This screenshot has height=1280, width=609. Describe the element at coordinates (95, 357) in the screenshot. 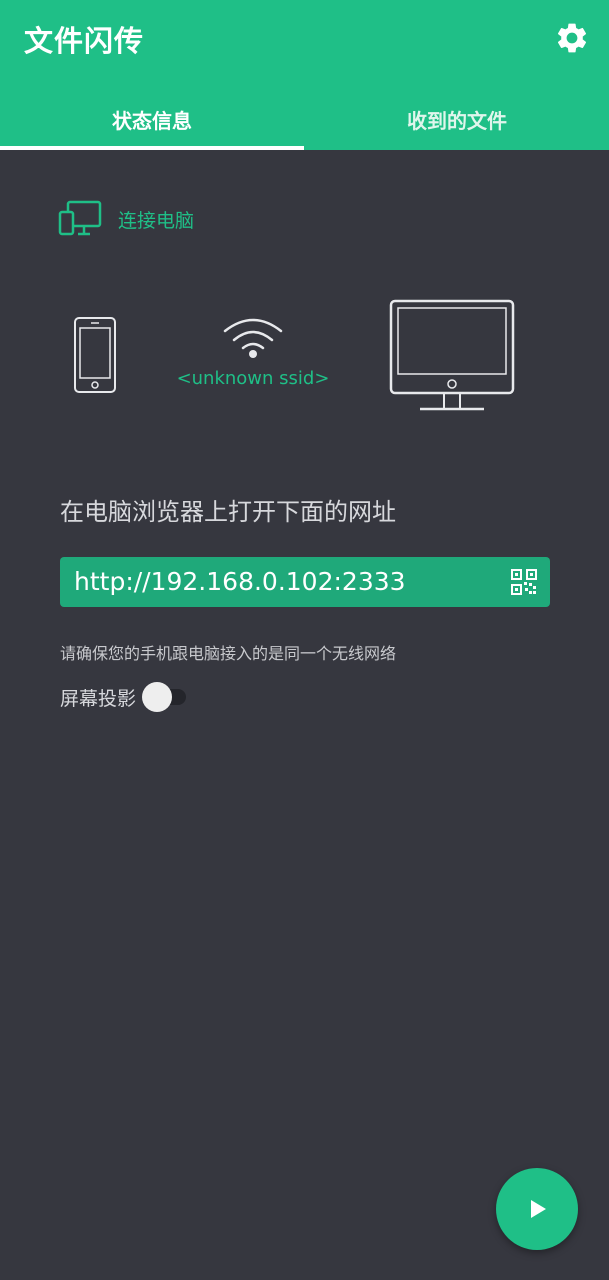

I see `phone-icon` at that location.